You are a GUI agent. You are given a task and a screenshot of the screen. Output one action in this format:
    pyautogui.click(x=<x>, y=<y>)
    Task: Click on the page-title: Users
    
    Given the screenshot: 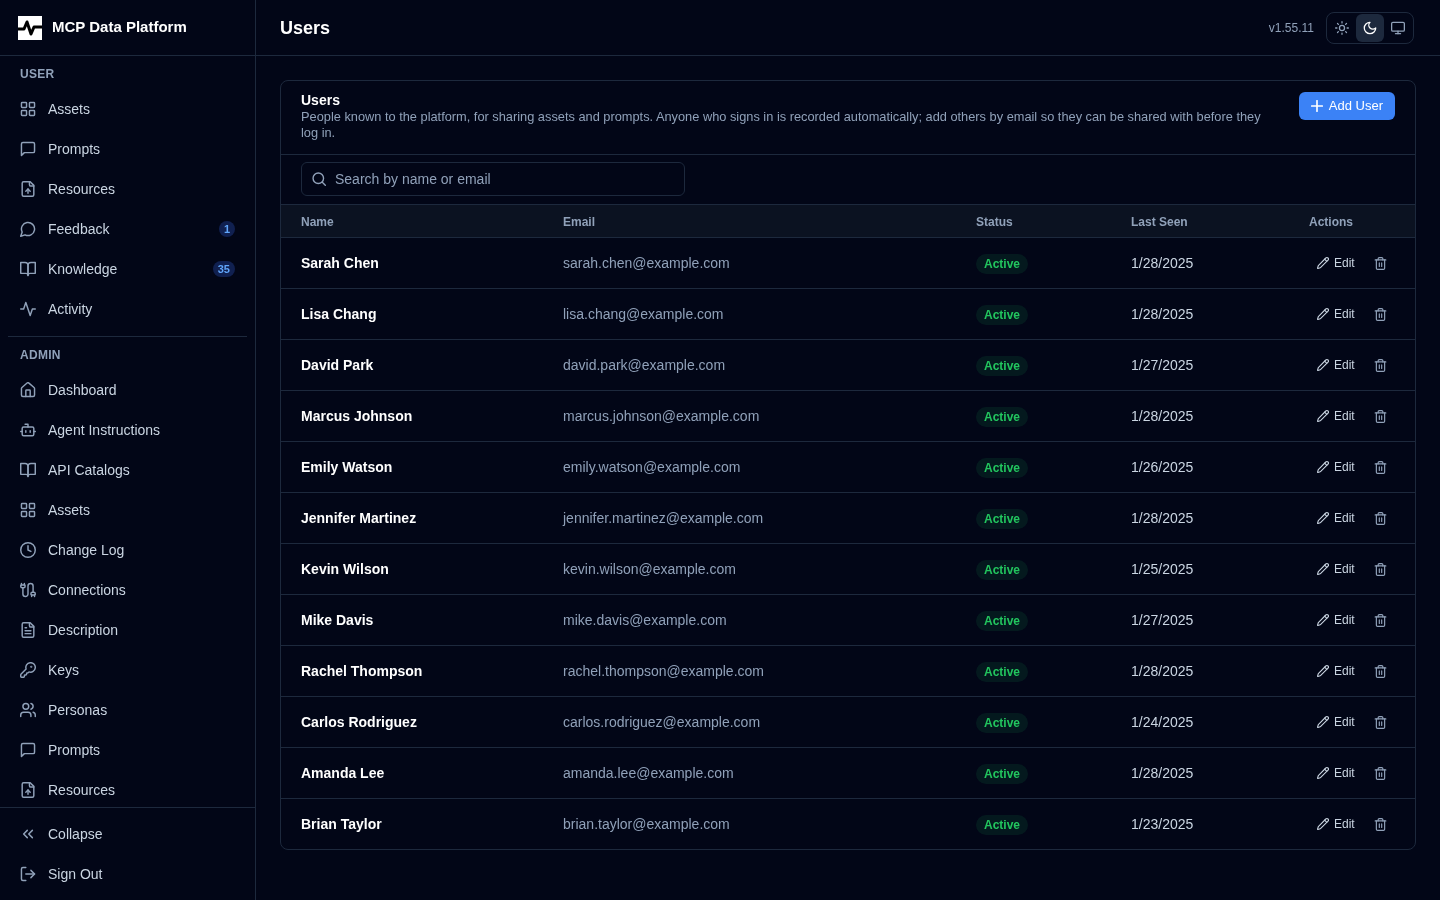 What is the action you would take?
    pyautogui.click(x=305, y=28)
    